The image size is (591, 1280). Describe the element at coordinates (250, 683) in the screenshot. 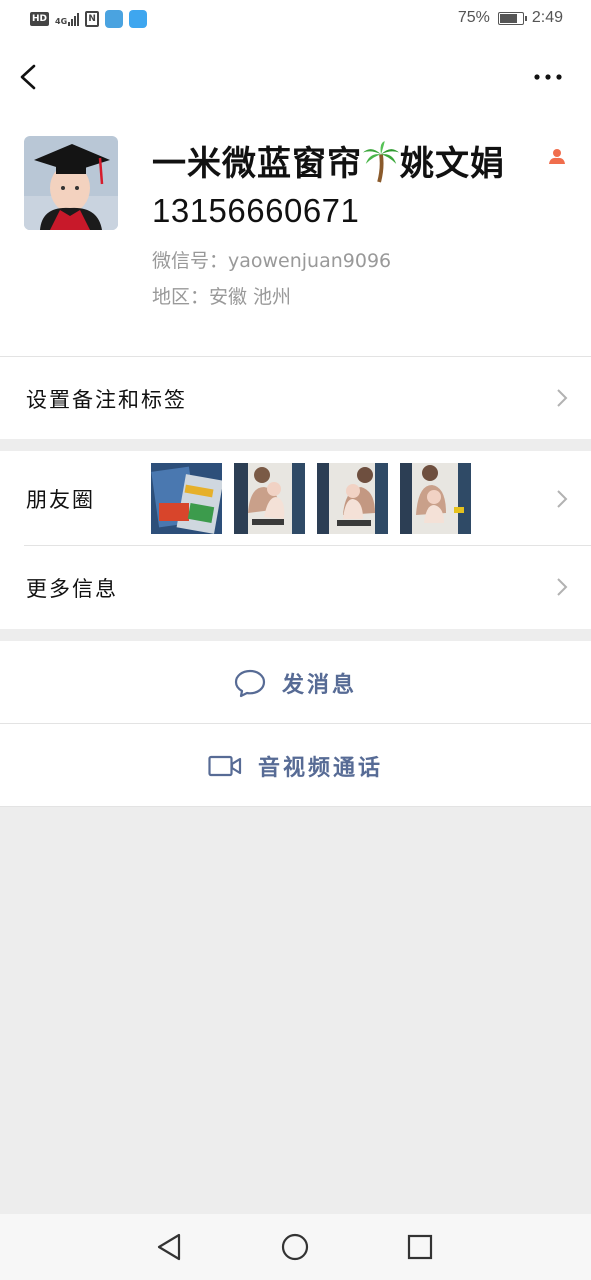

I see `chat-bubble-icon` at that location.